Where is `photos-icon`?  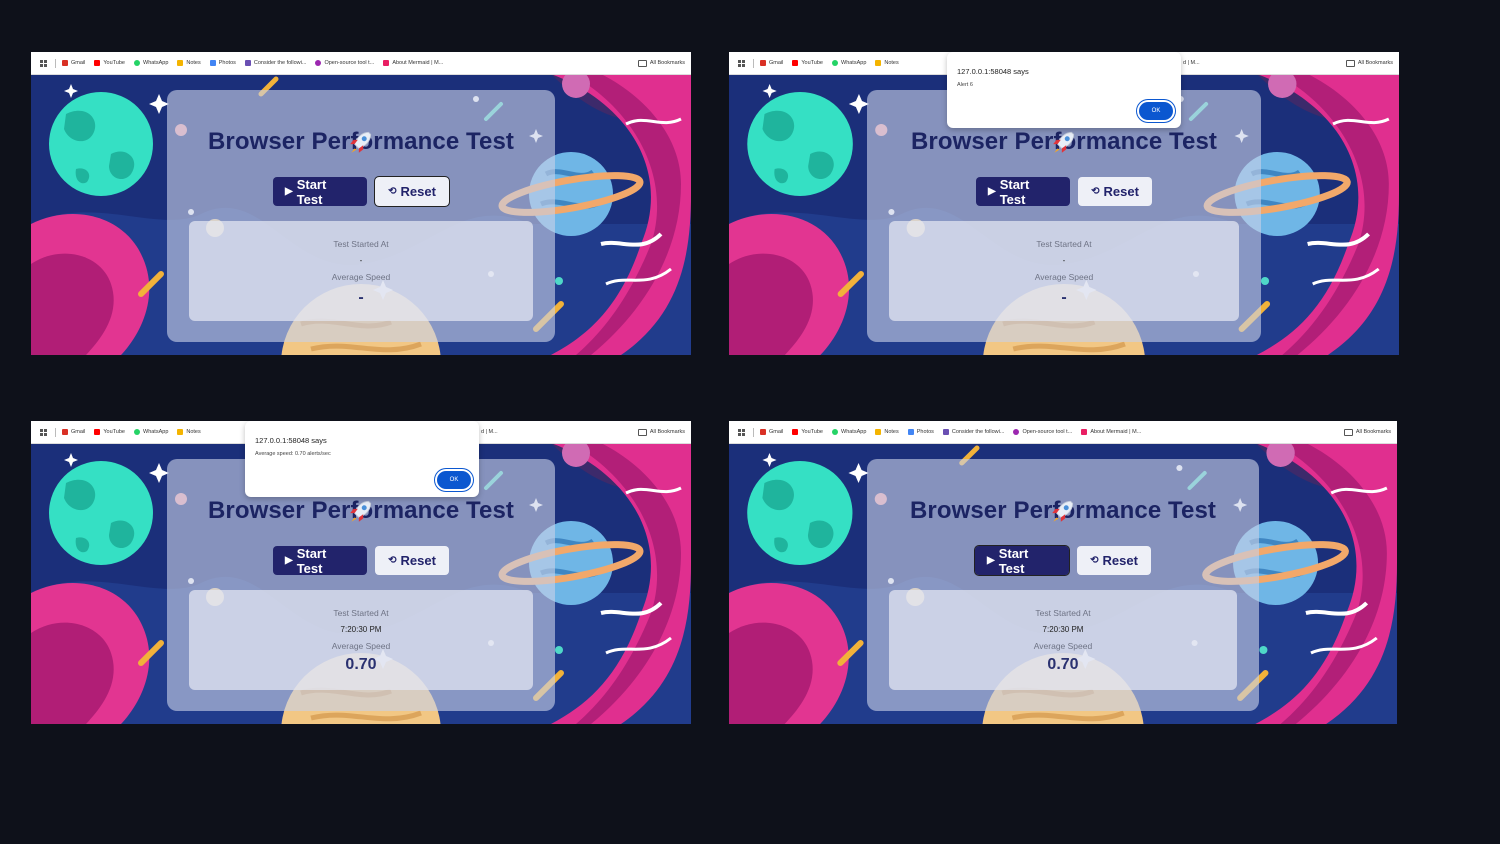
photos-icon is located at coordinates (212, 63).